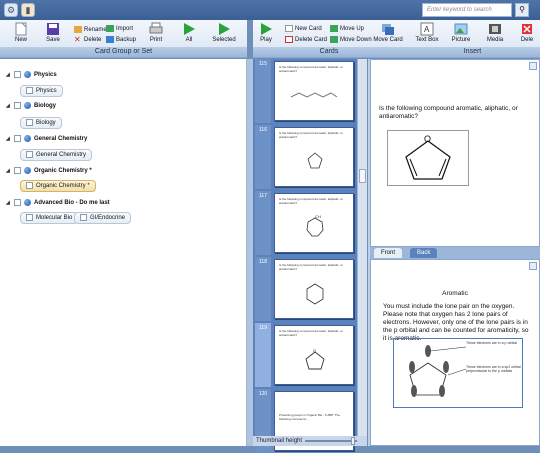 The height and width of the screenshot is (453, 540). What do you see at coordinates (49, 170) in the screenshot?
I see `tree-group-organic-chemistry: ◢Organic Chemistry *` at bounding box center [49, 170].